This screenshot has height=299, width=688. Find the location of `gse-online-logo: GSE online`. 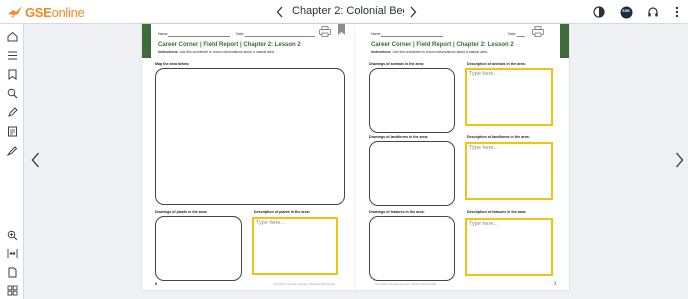

gse-online-logo: GSE online is located at coordinates (46, 12).